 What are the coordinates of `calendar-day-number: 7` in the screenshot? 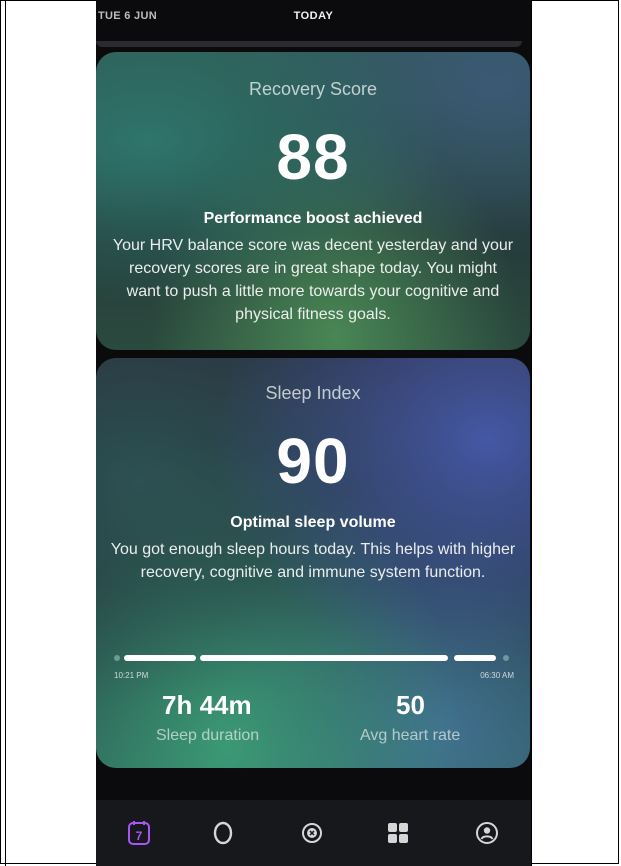 It's located at (139, 836).